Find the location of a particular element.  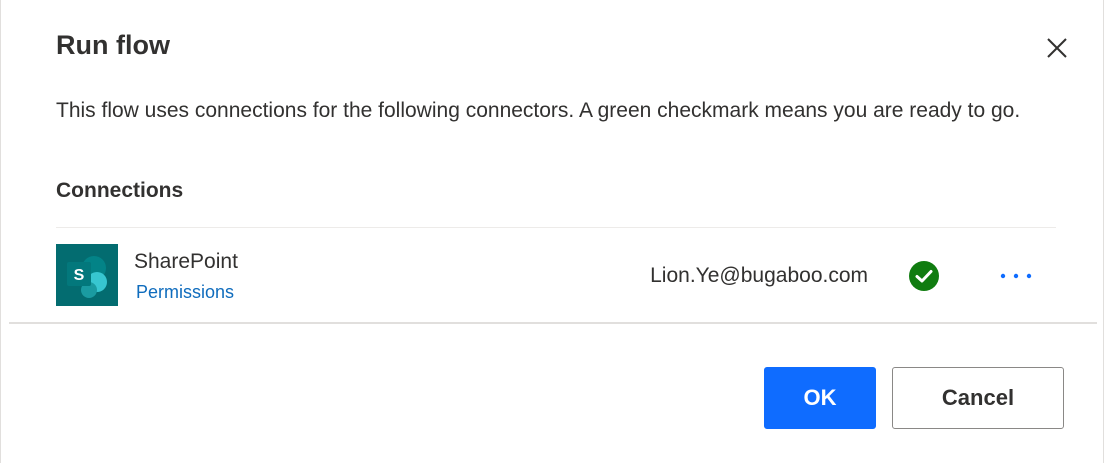

more-options-button is located at coordinates (1016, 276).